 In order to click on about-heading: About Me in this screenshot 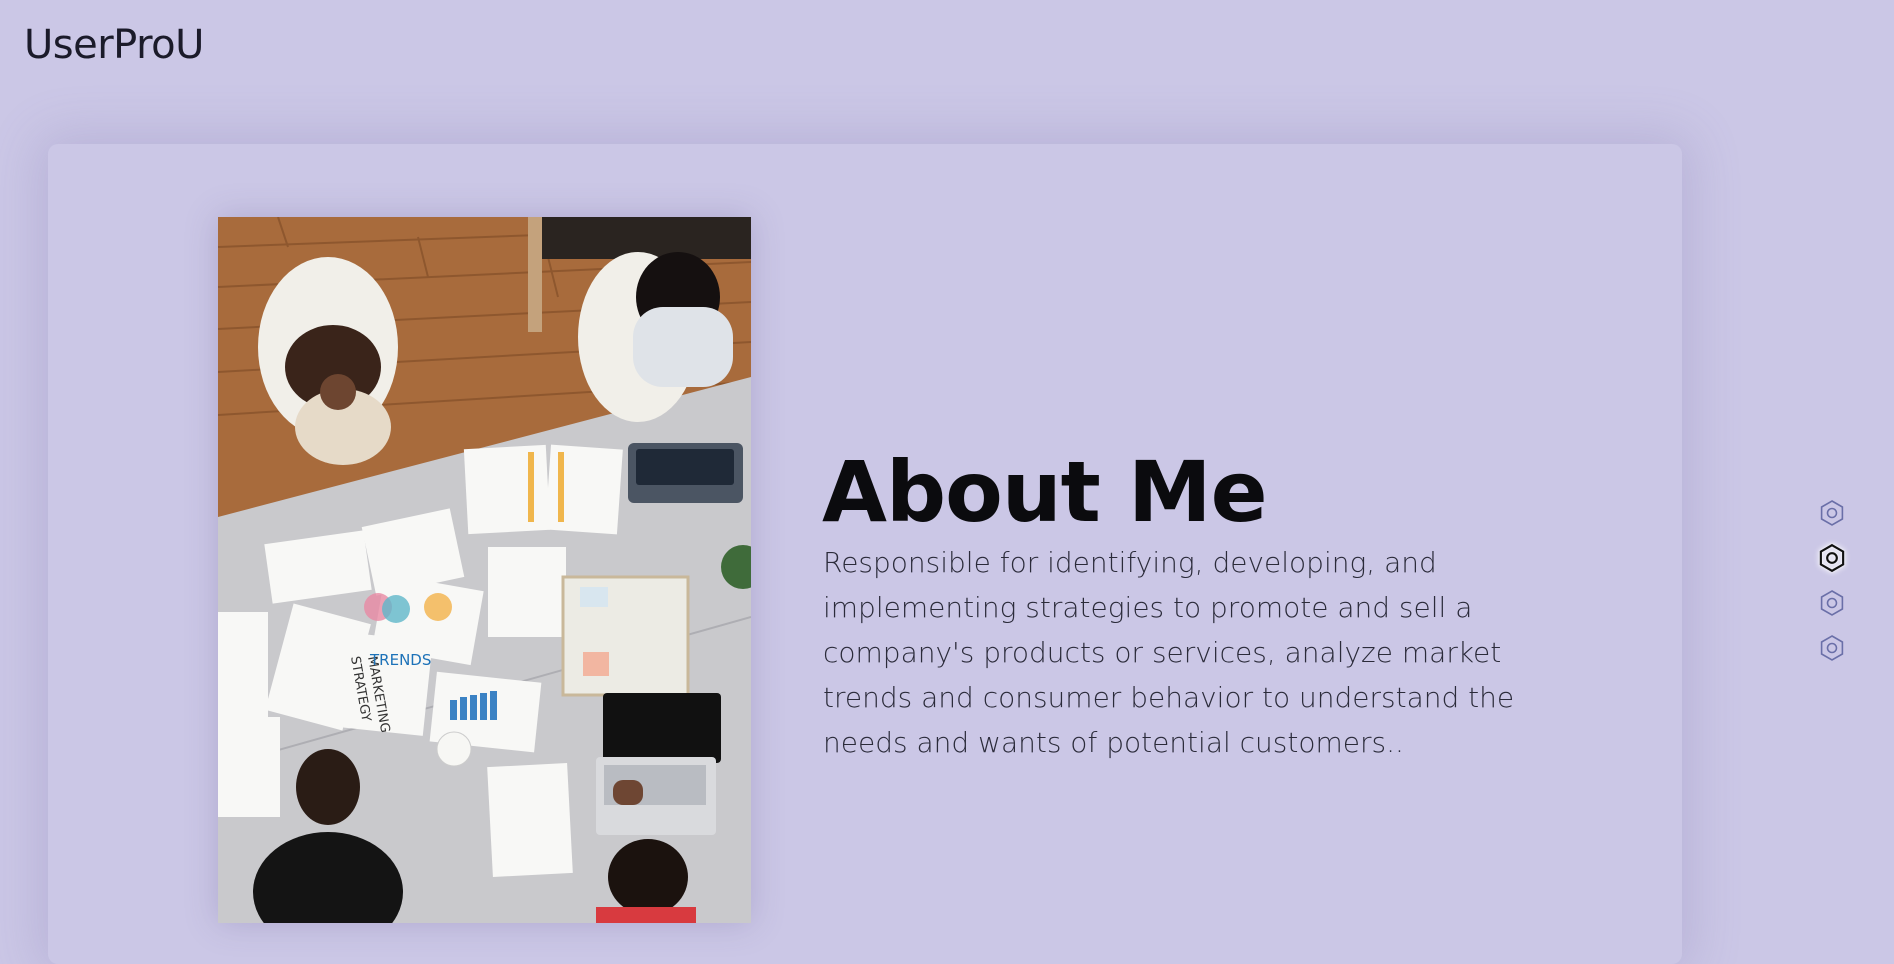, I will do `click(1045, 492)`.